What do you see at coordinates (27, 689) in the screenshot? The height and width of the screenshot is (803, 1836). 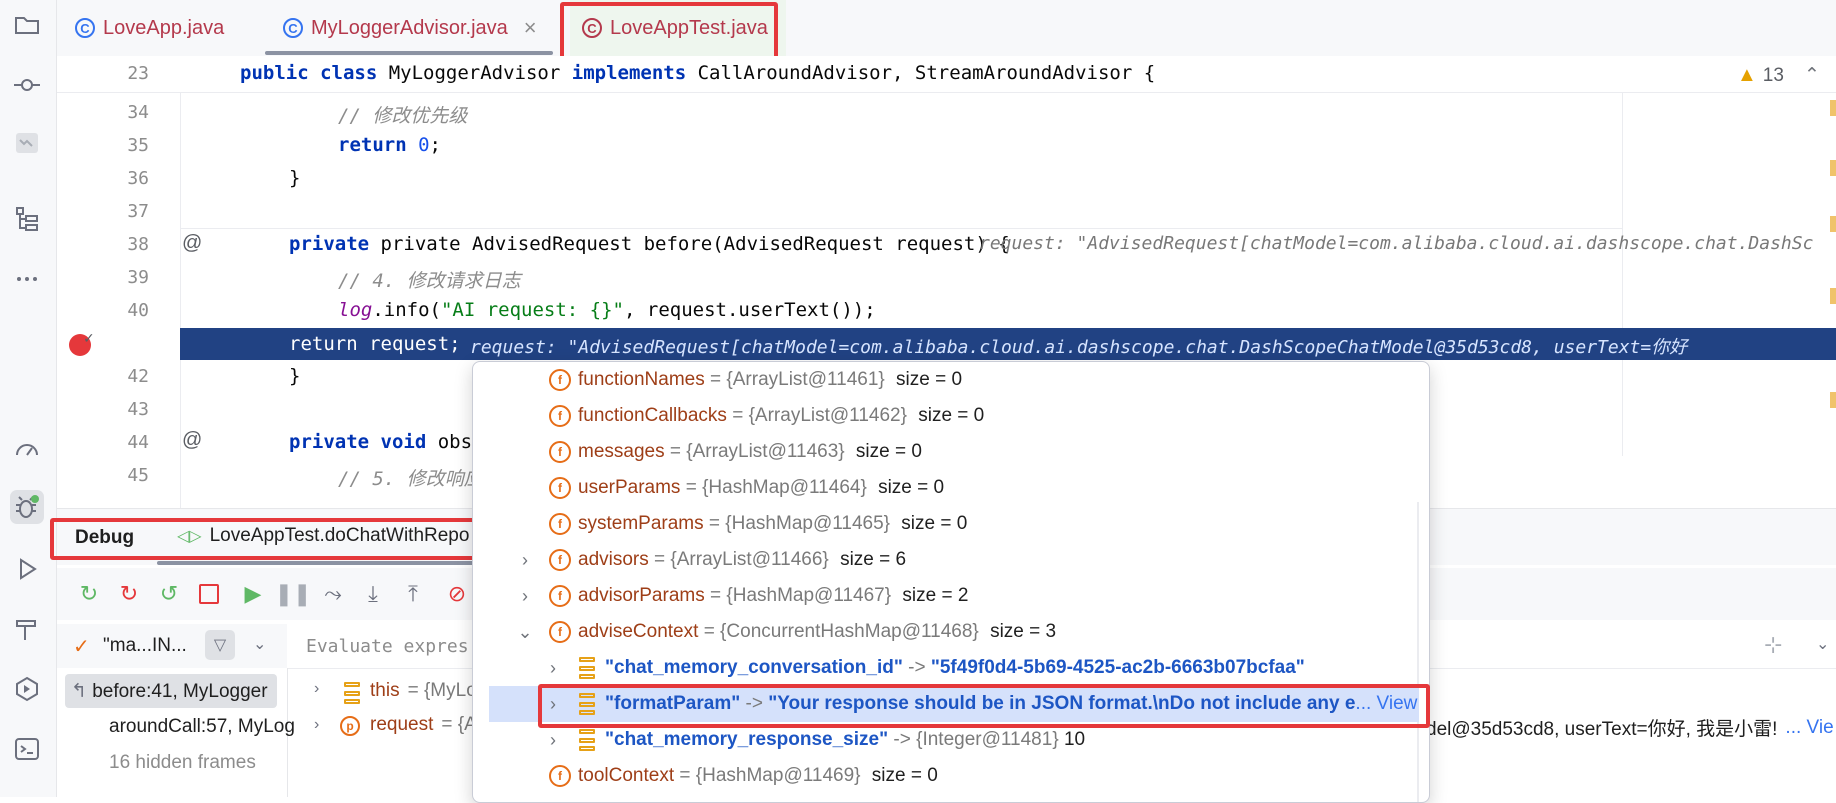 I see `services-icon` at bounding box center [27, 689].